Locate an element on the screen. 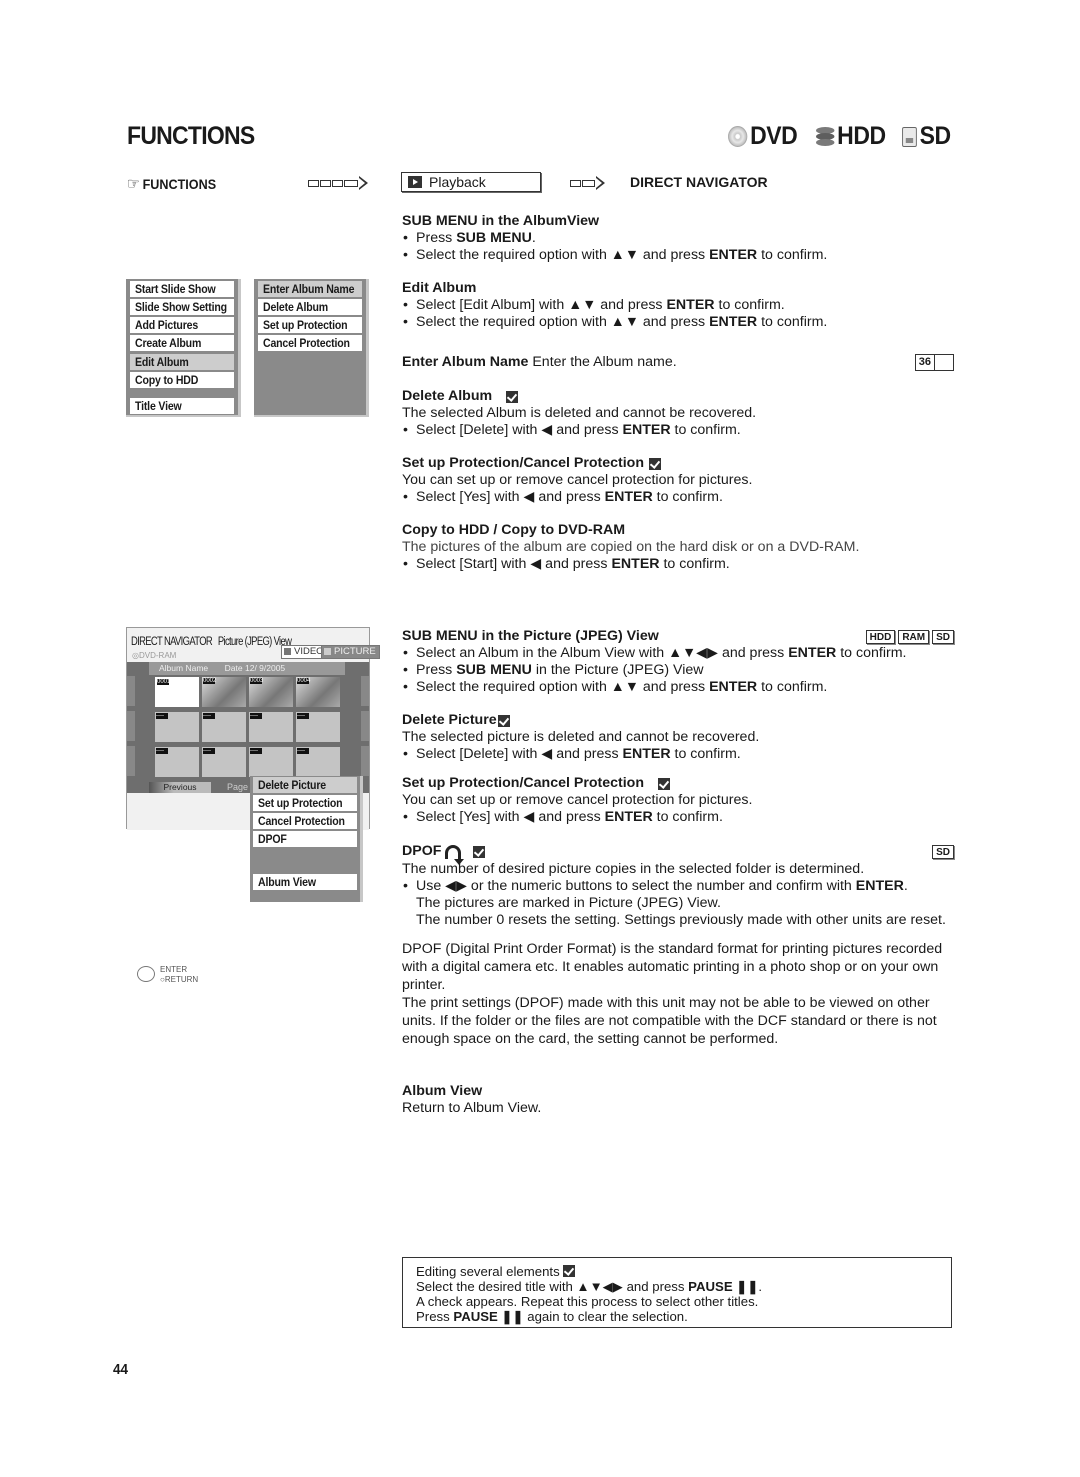 The image size is (1080, 1477). section-heading: Set up Protection/Cancel Protection is located at coordinates (678, 463).